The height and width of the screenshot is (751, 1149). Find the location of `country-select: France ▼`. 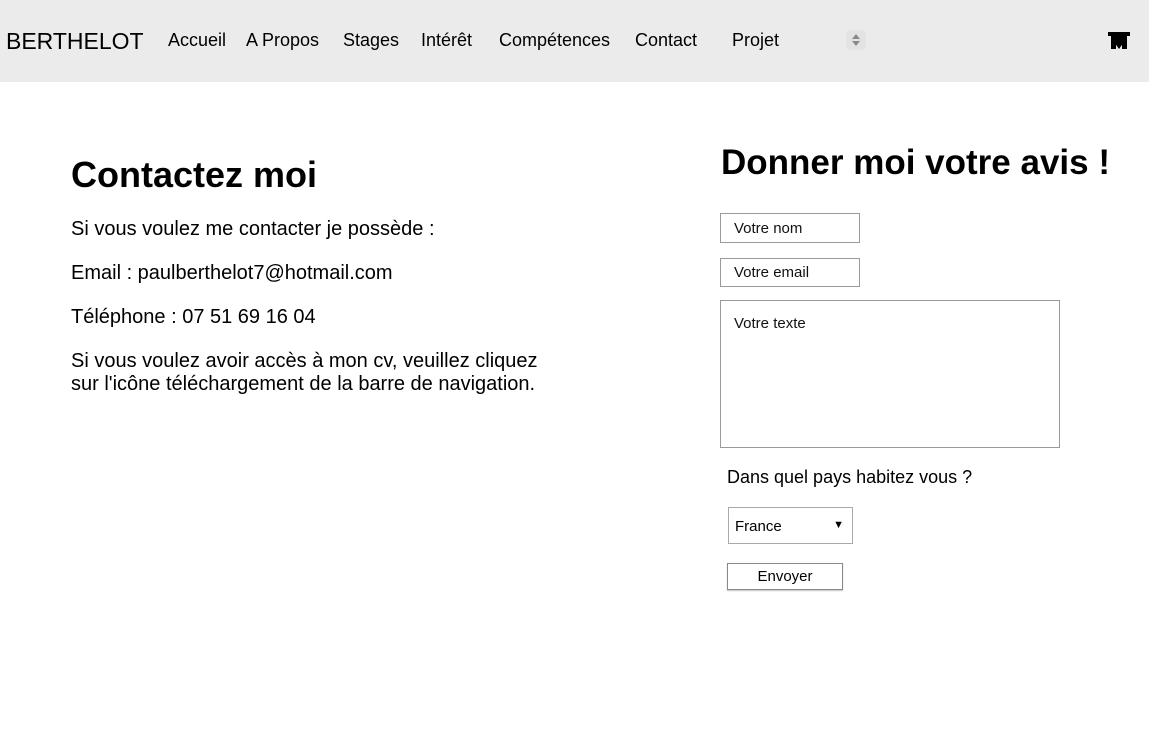

country-select: France ▼ is located at coordinates (790, 525).